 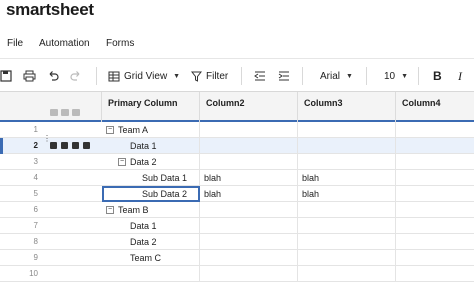 I want to click on table-row: 7 Data 1, so click(x=237, y=226).